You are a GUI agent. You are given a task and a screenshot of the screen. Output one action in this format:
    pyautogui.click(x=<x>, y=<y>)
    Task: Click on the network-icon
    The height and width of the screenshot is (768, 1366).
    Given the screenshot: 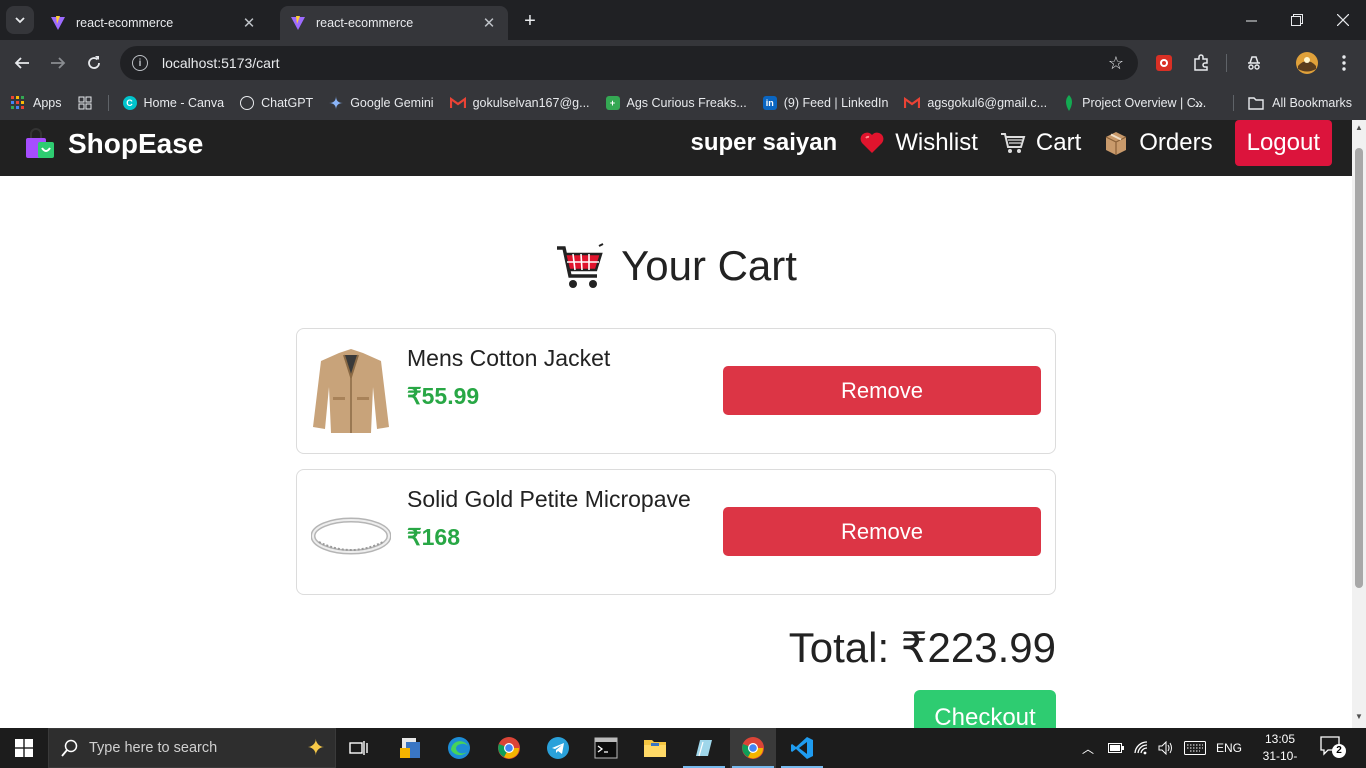 What is the action you would take?
    pyautogui.click(x=1142, y=748)
    